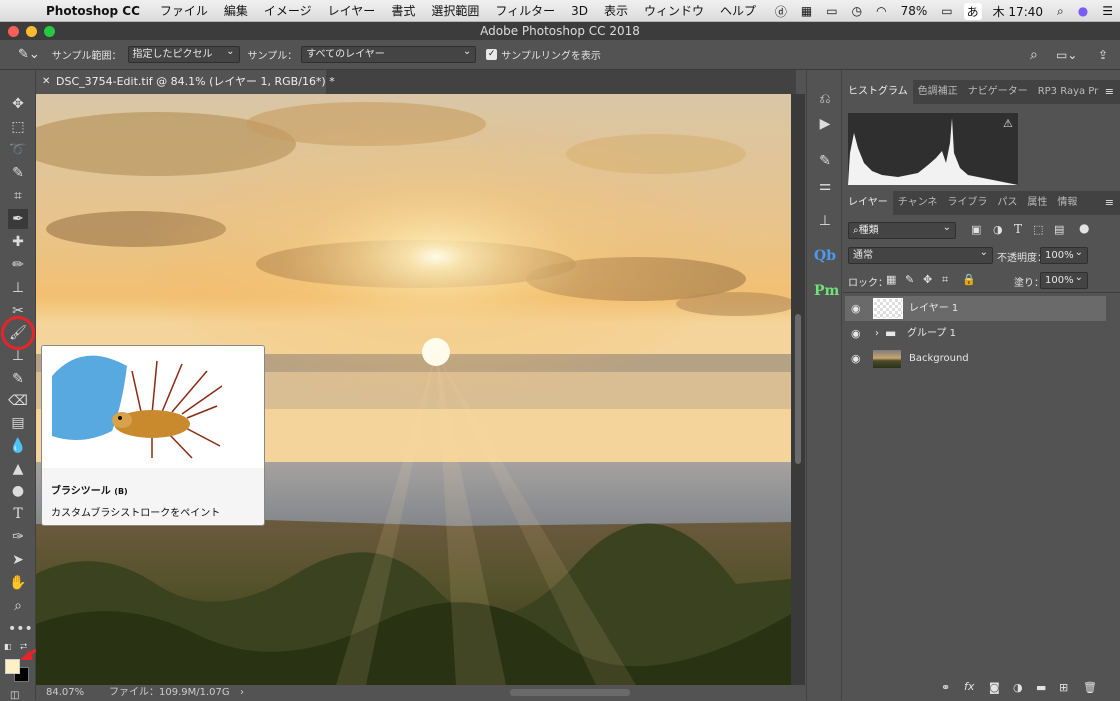 The image size is (1120, 701). I want to click on fill-field: 100%, so click(1064, 279).